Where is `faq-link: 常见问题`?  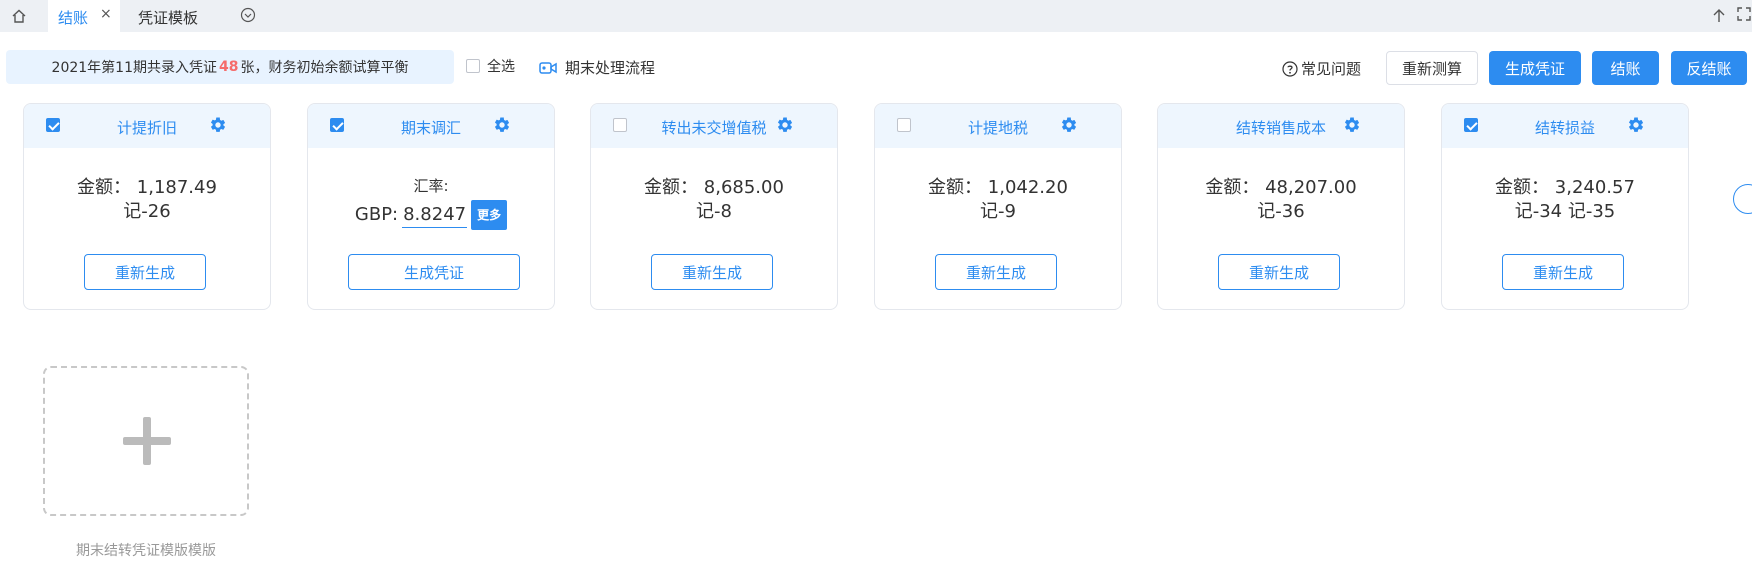 faq-link: 常见问题 is located at coordinates (1321, 68).